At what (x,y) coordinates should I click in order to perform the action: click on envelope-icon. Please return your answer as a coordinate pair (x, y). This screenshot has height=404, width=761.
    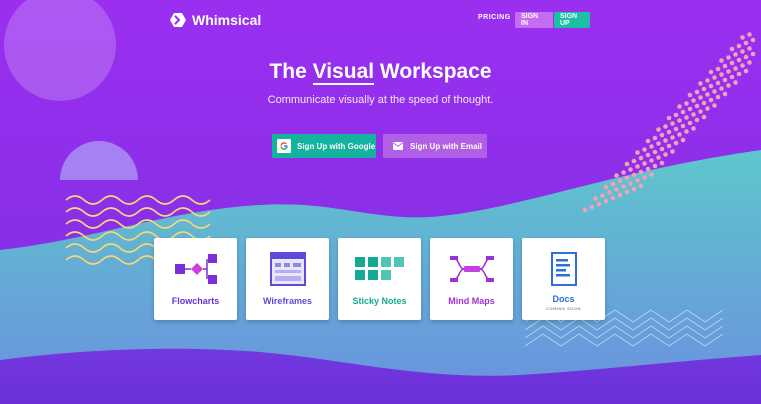
    Looking at the image, I should click on (398, 146).